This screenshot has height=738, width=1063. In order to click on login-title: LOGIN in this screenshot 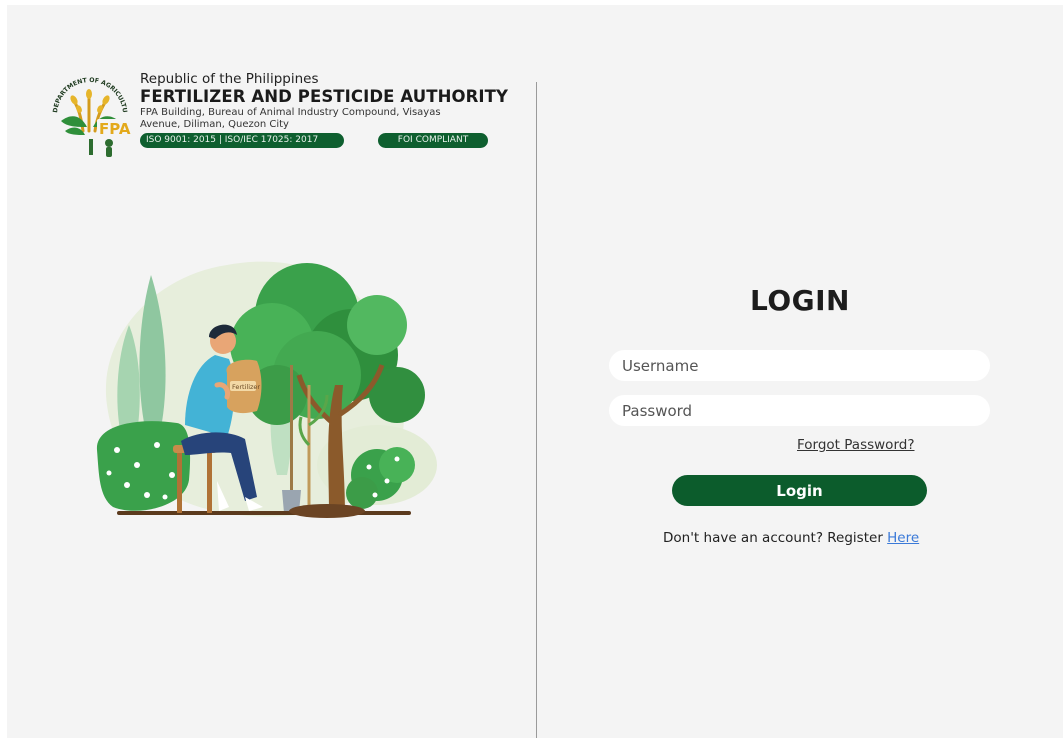, I will do `click(800, 300)`.